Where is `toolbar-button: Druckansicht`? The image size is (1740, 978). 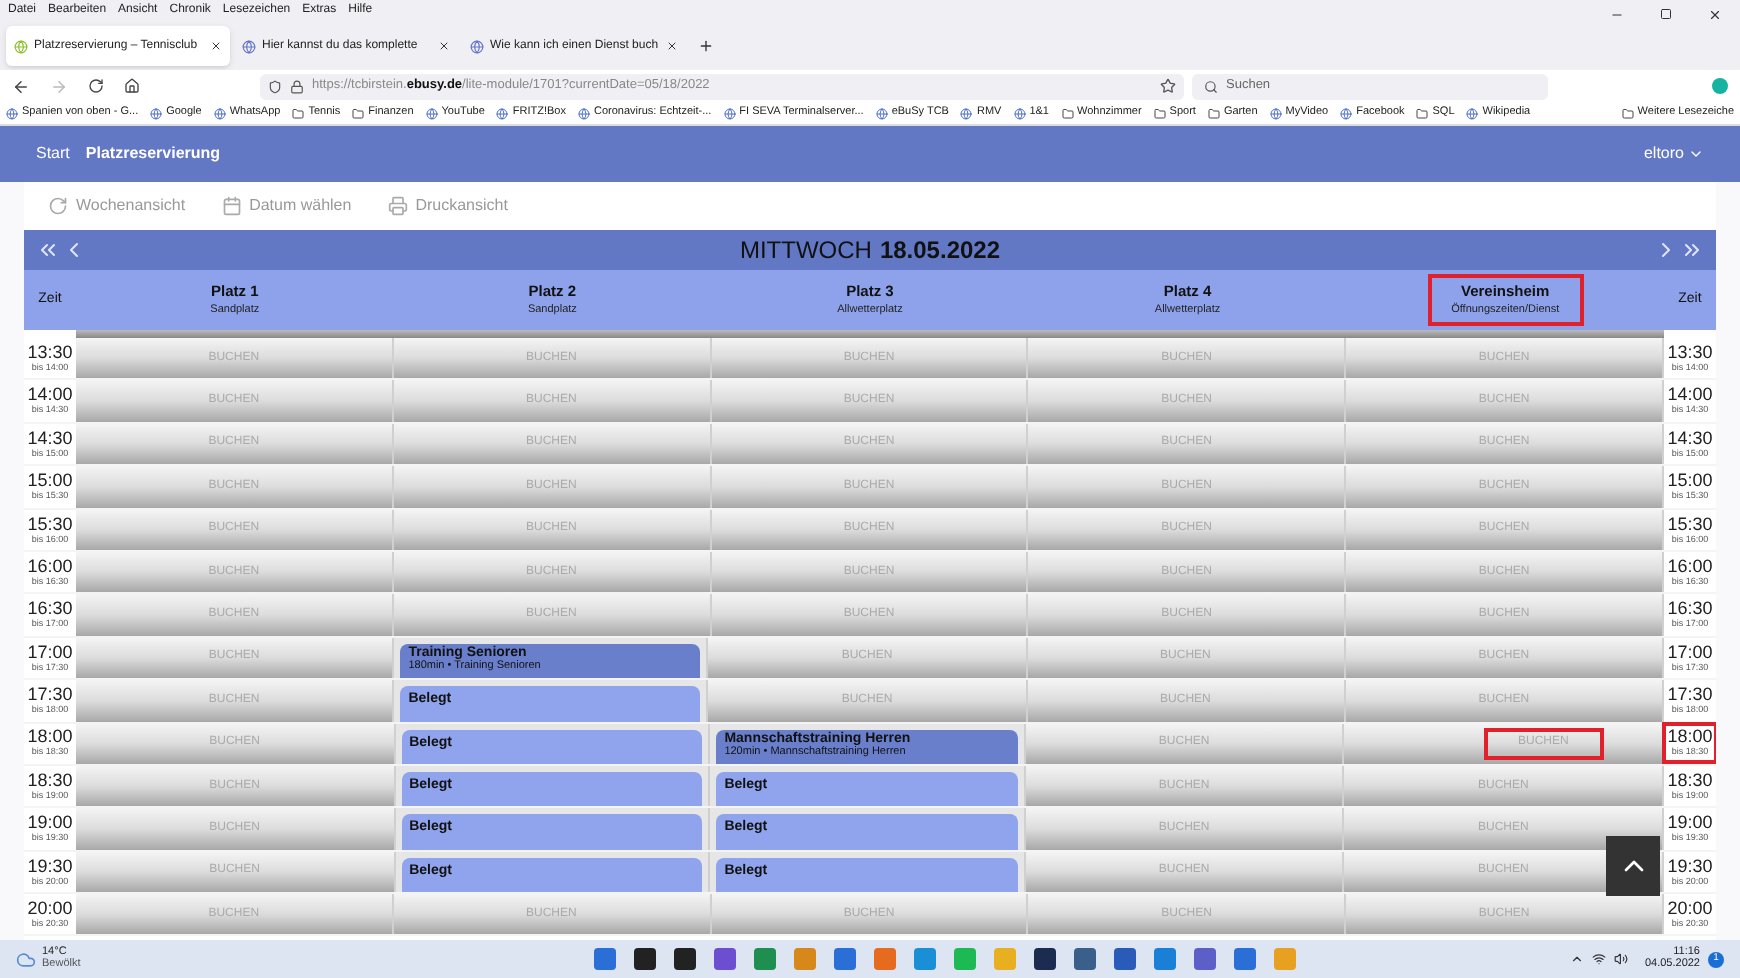 toolbar-button: Druckansicht is located at coordinates (447, 206).